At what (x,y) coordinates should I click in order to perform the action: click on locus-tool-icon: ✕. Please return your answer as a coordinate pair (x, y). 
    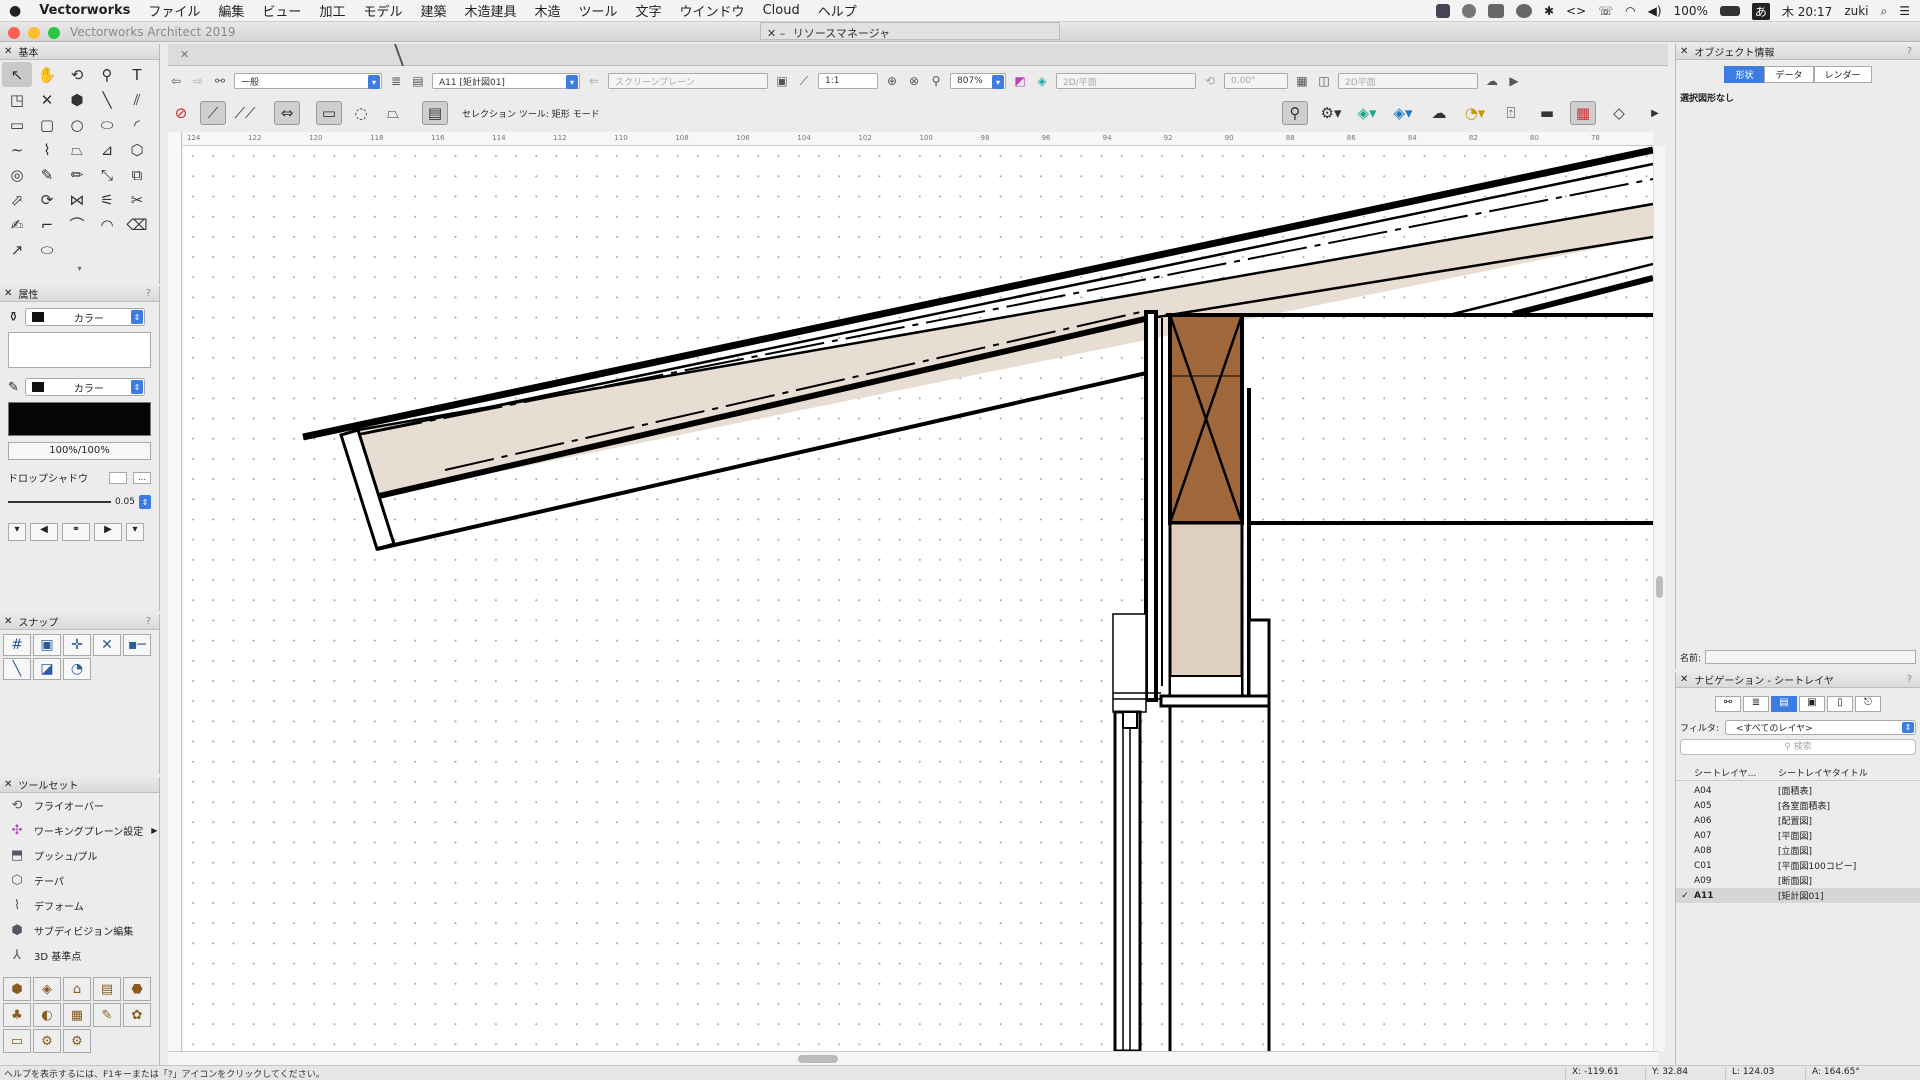
    Looking at the image, I should click on (47, 99).